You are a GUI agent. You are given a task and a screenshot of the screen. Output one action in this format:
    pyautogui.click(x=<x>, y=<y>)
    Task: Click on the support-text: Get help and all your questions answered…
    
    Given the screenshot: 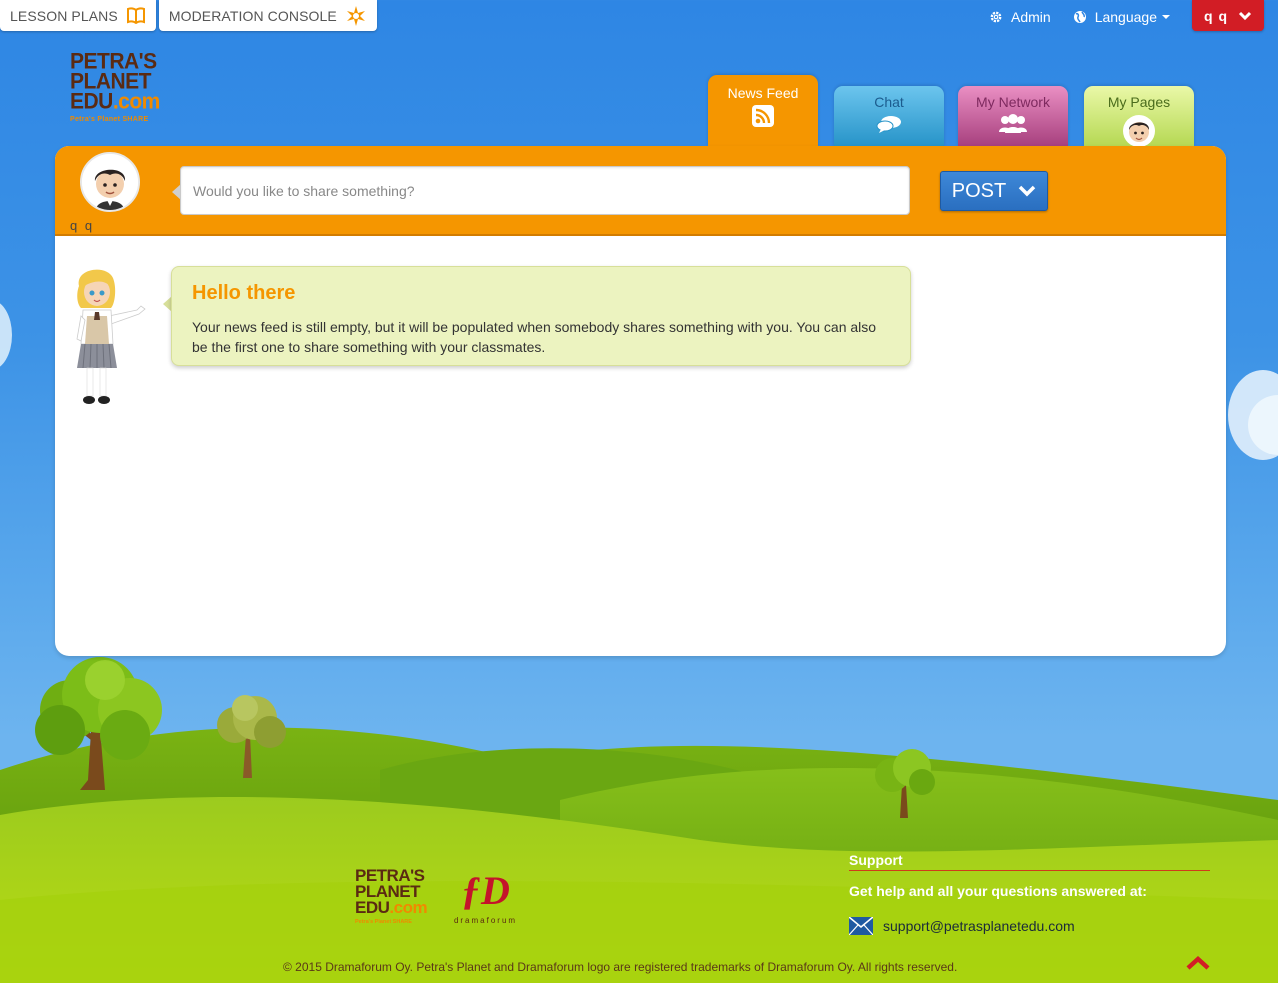 What is the action you would take?
    pyautogui.click(x=998, y=891)
    